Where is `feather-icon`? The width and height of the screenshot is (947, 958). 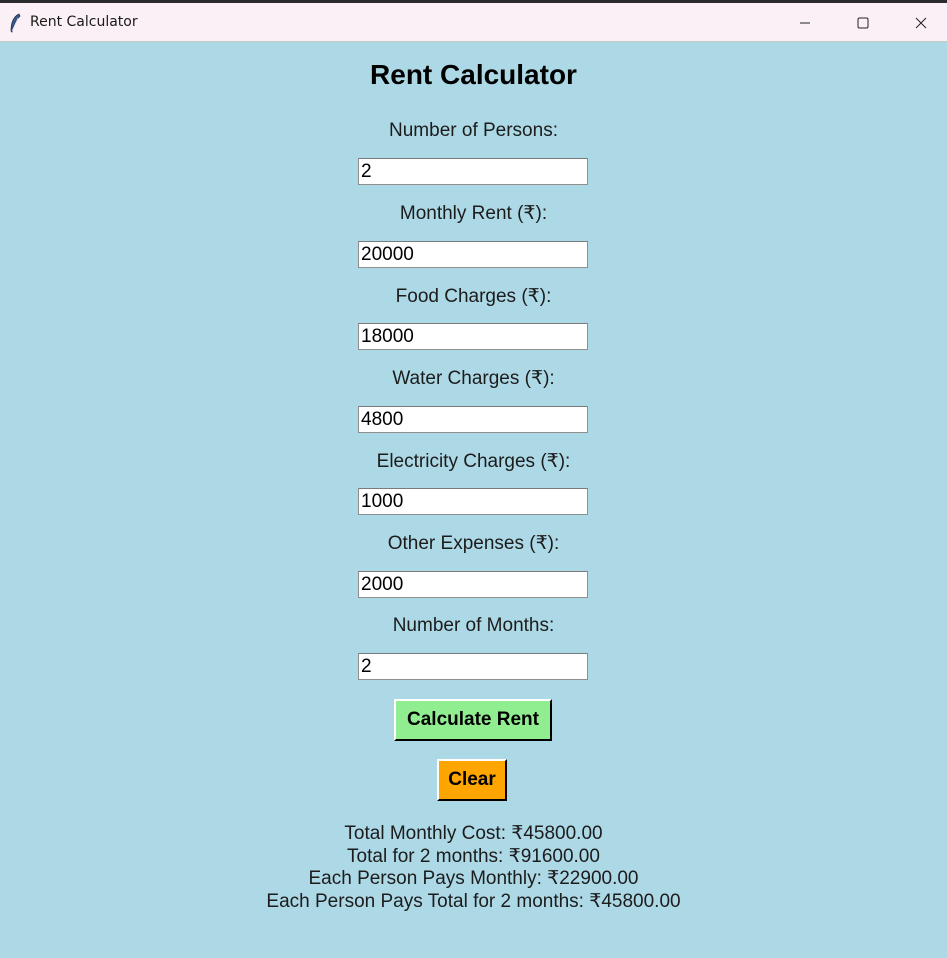 feather-icon is located at coordinates (15, 23).